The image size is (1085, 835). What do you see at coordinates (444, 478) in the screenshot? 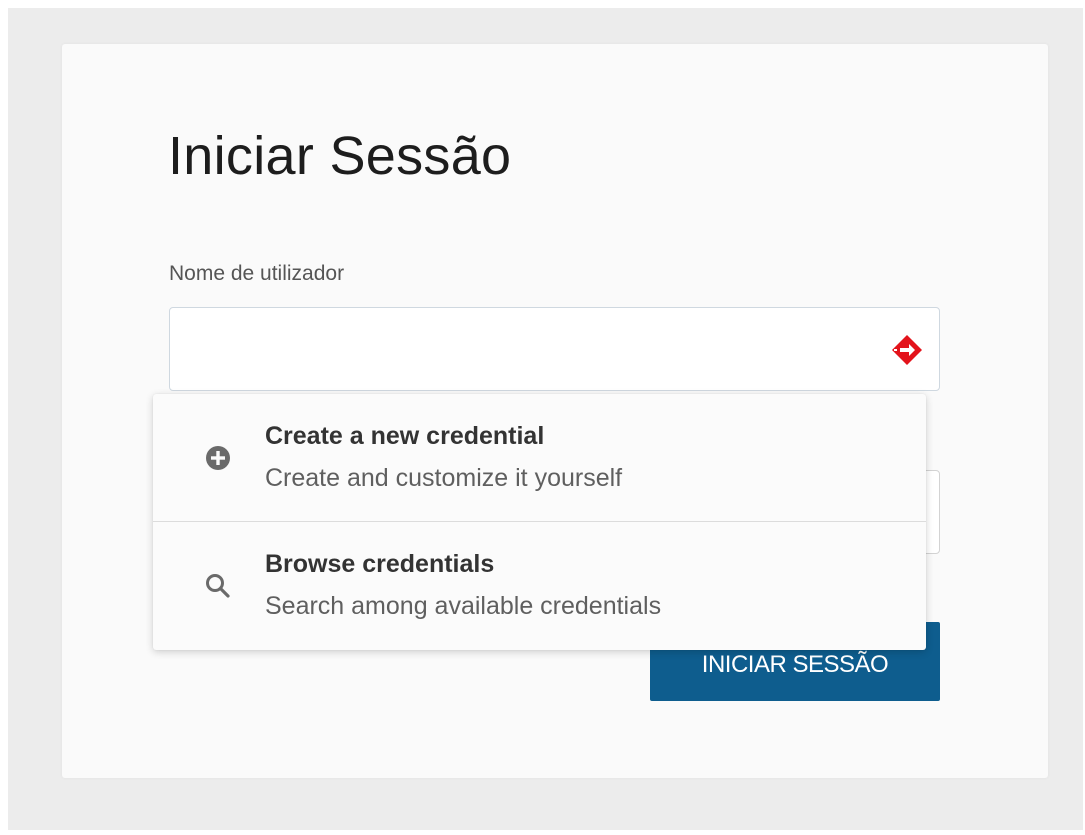
I see `create-credential-subtitle: Create and customize it yourself` at bounding box center [444, 478].